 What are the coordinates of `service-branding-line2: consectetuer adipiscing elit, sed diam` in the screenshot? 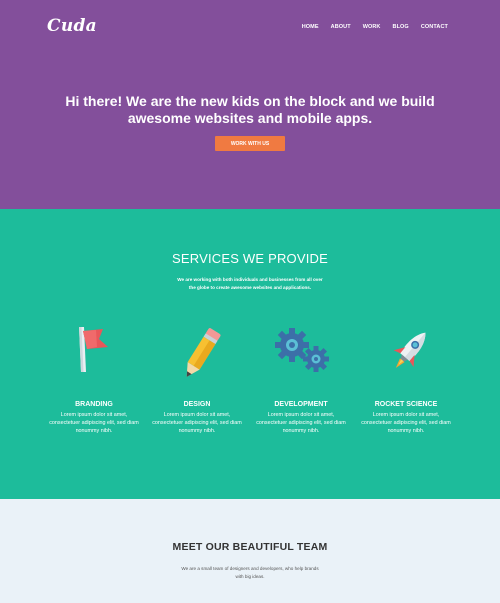 It's located at (94, 423).